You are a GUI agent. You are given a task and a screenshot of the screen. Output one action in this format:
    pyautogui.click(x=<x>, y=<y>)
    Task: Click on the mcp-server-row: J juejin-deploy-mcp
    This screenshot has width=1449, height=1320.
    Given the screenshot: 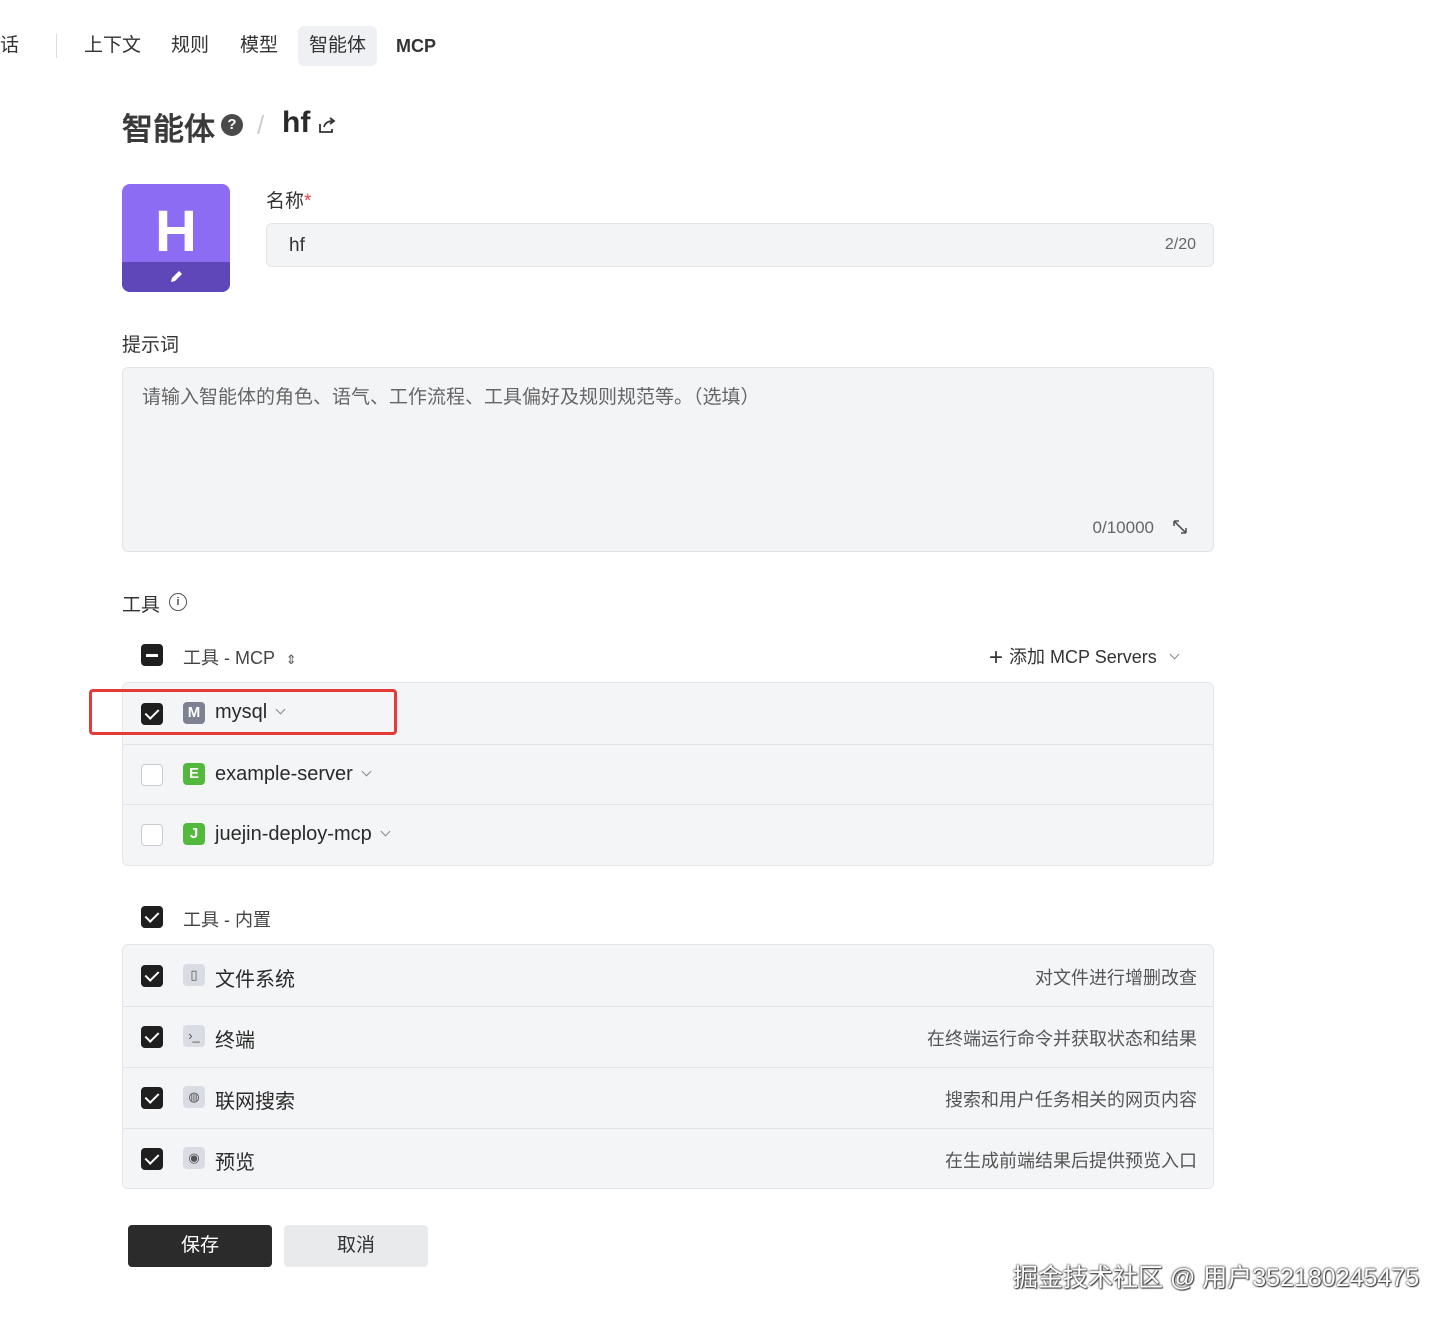 What is the action you would take?
    pyautogui.click(x=668, y=834)
    